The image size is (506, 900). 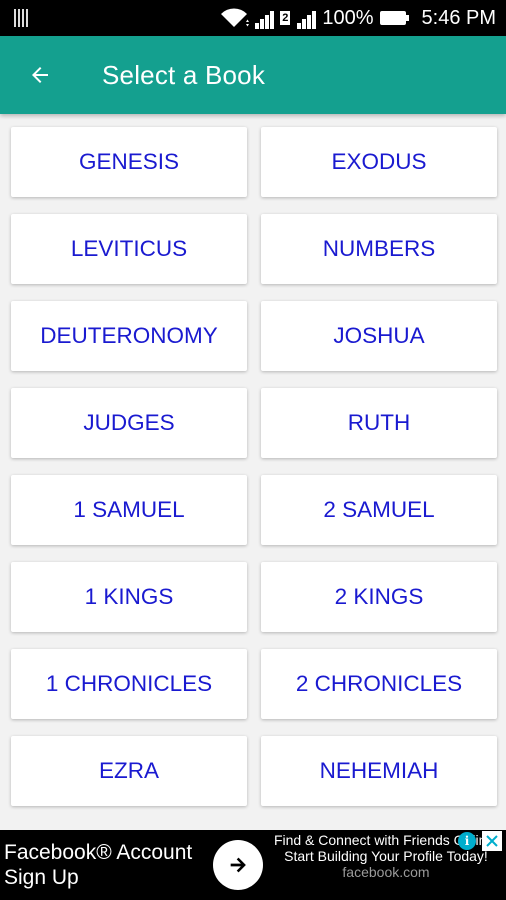 I want to click on book-button-numbers: NUMBERS, so click(x=379, y=249).